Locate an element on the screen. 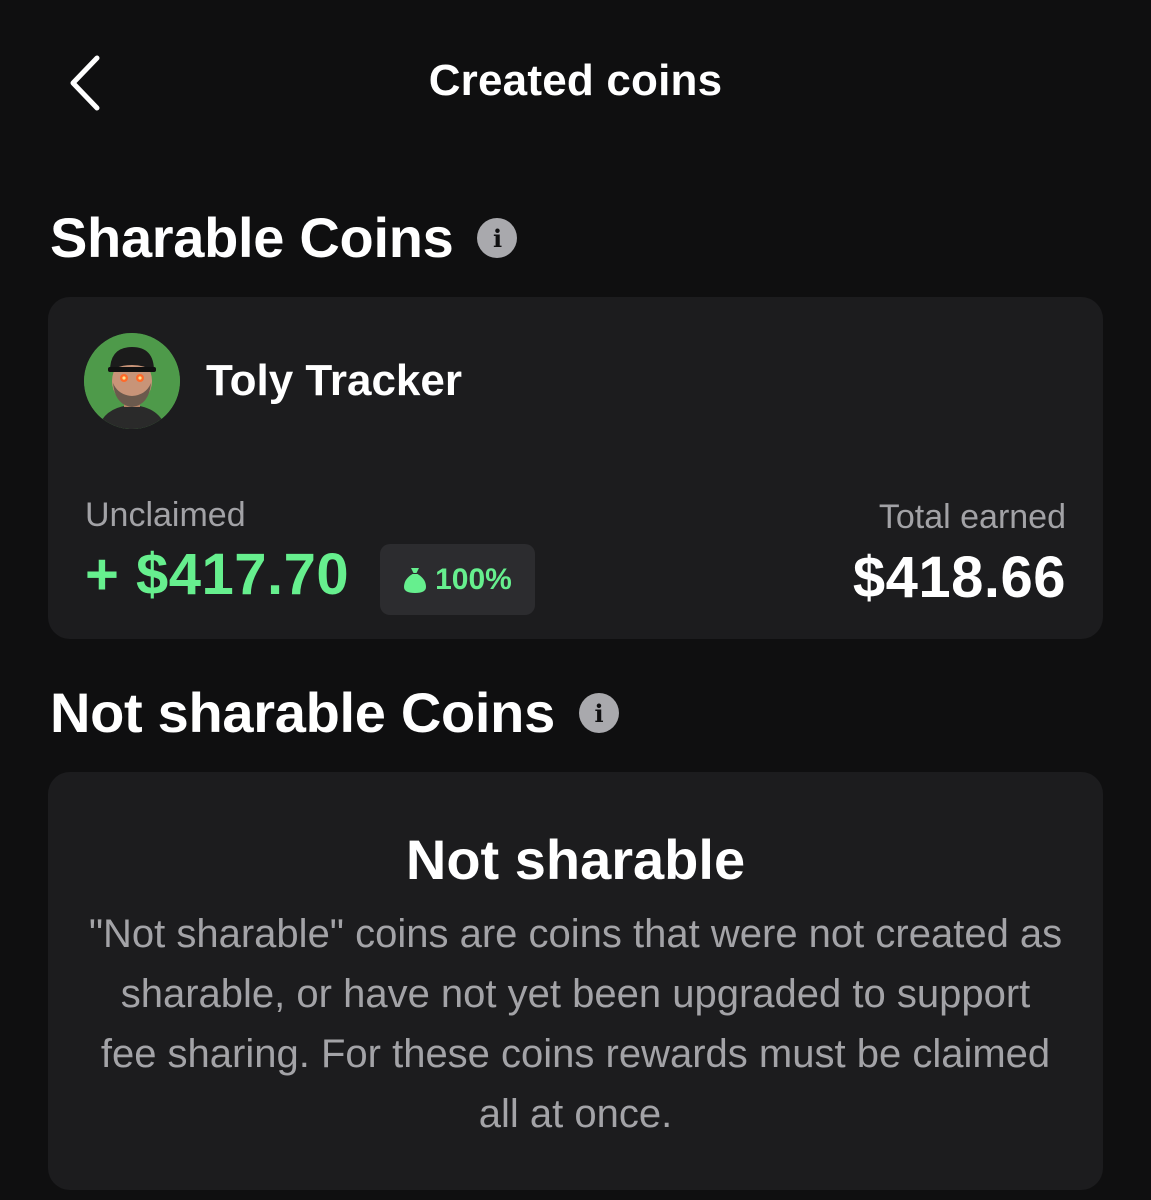 This screenshot has height=1200, width=1151. avatar-portrait is located at coordinates (132, 381).